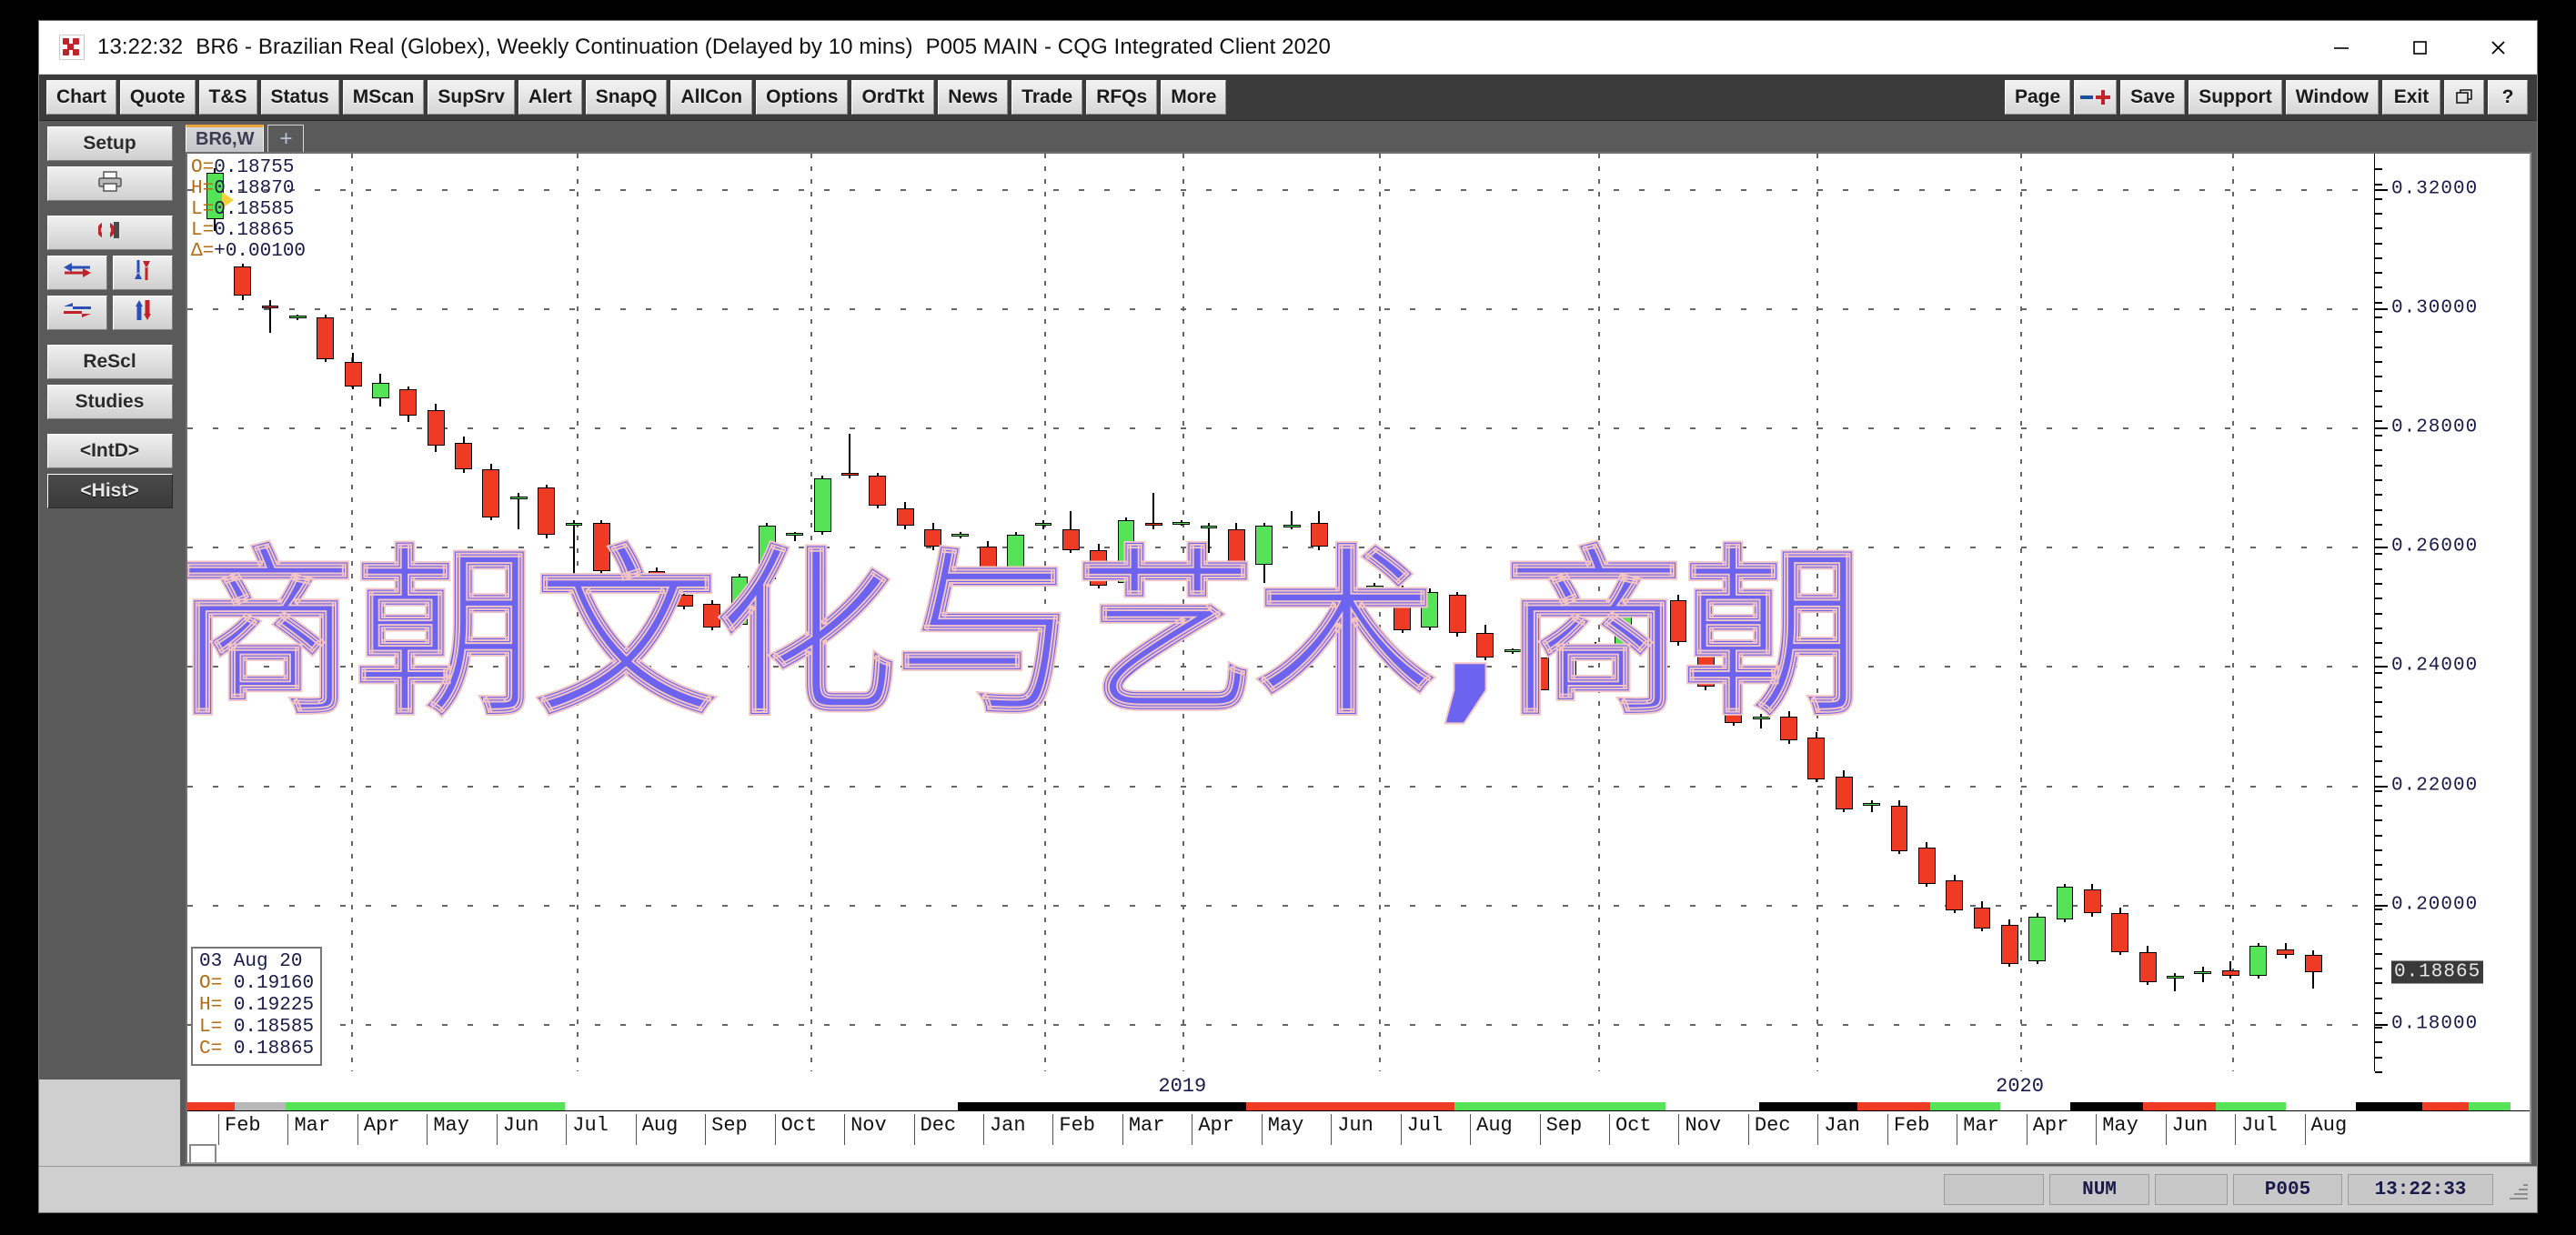  What do you see at coordinates (142, 313) in the screenshot?
I see `split-vertical-button` at bounding box center [142, 313].